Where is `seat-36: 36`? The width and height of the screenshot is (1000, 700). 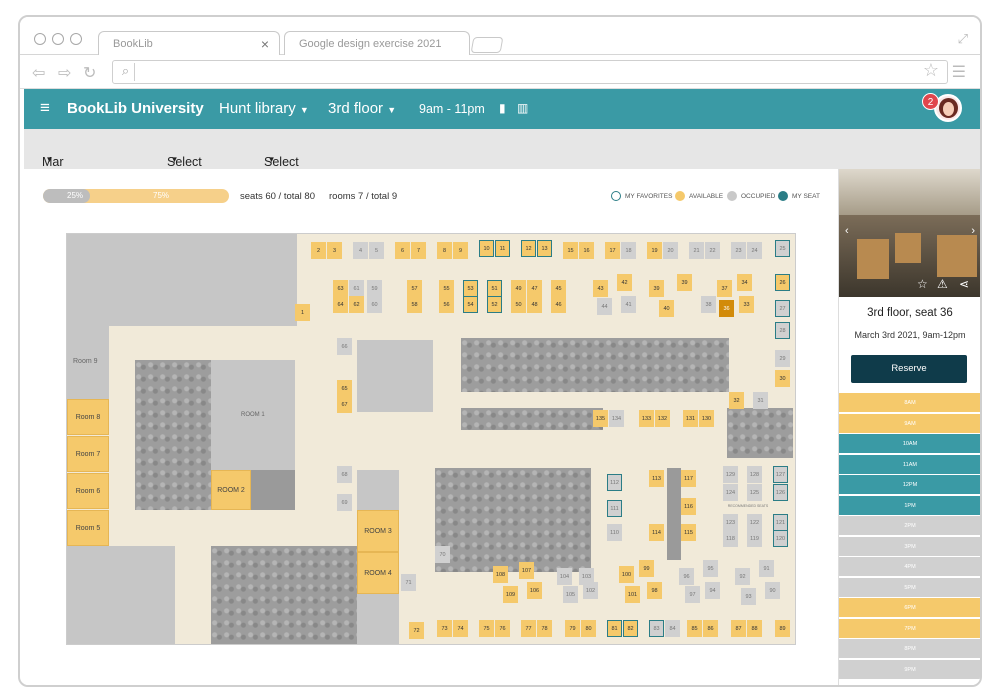 seat-36: 36 is located at coordinates (726, 308).